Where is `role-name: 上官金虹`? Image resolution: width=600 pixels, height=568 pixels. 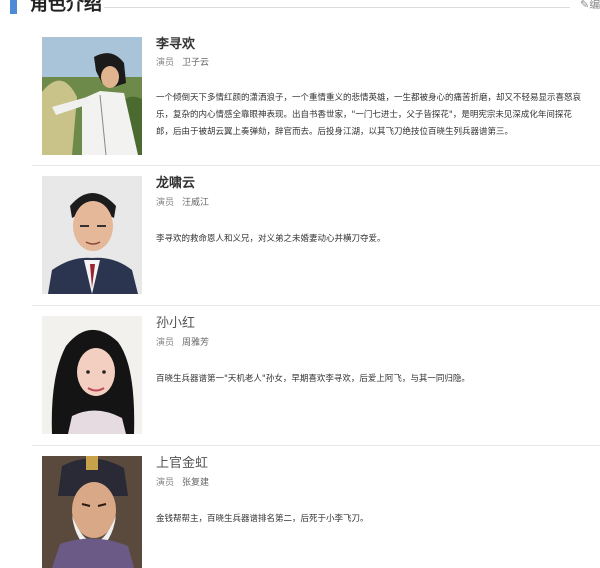
role-name: 上官金虹 is located at coordinates (182, 464).